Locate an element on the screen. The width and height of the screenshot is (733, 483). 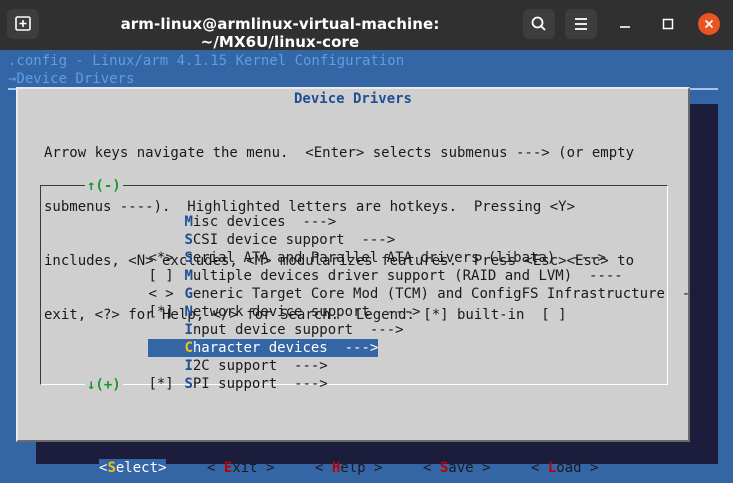
button-label: elect> is located at coordinates (141, 468).